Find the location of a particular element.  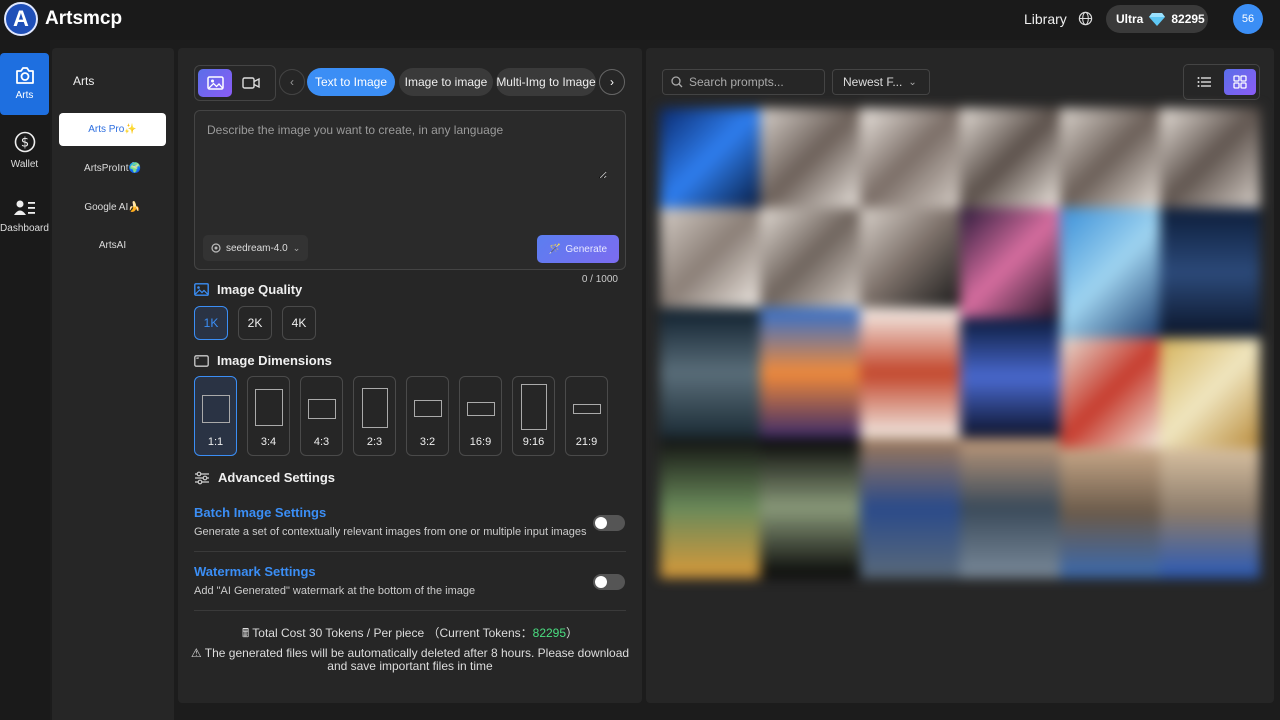

watermark-settings-toggle is located at coordinates (609, 582).